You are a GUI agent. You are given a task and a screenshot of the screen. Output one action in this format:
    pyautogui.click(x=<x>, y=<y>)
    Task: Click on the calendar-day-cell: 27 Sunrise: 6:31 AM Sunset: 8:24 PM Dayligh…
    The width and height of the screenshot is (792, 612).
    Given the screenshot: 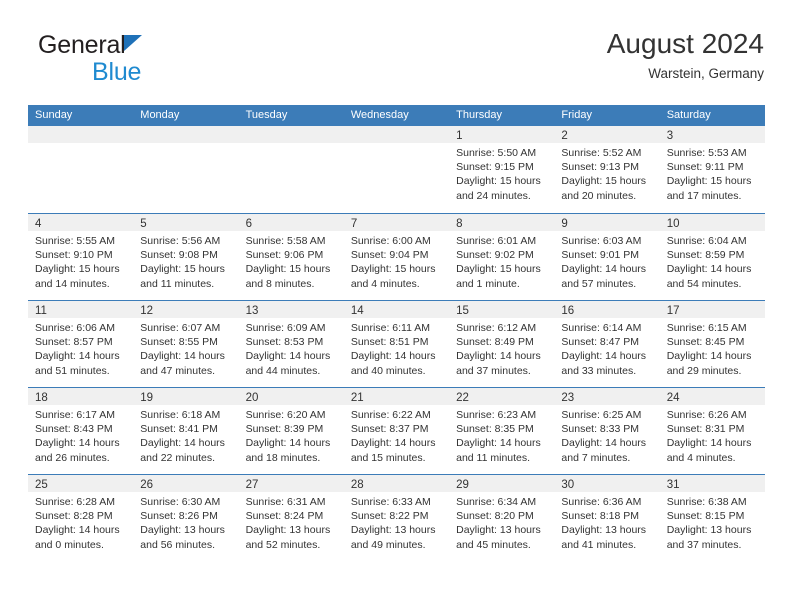 What is the action you would take?
    pyautogui.click(x=291, y=518)
    